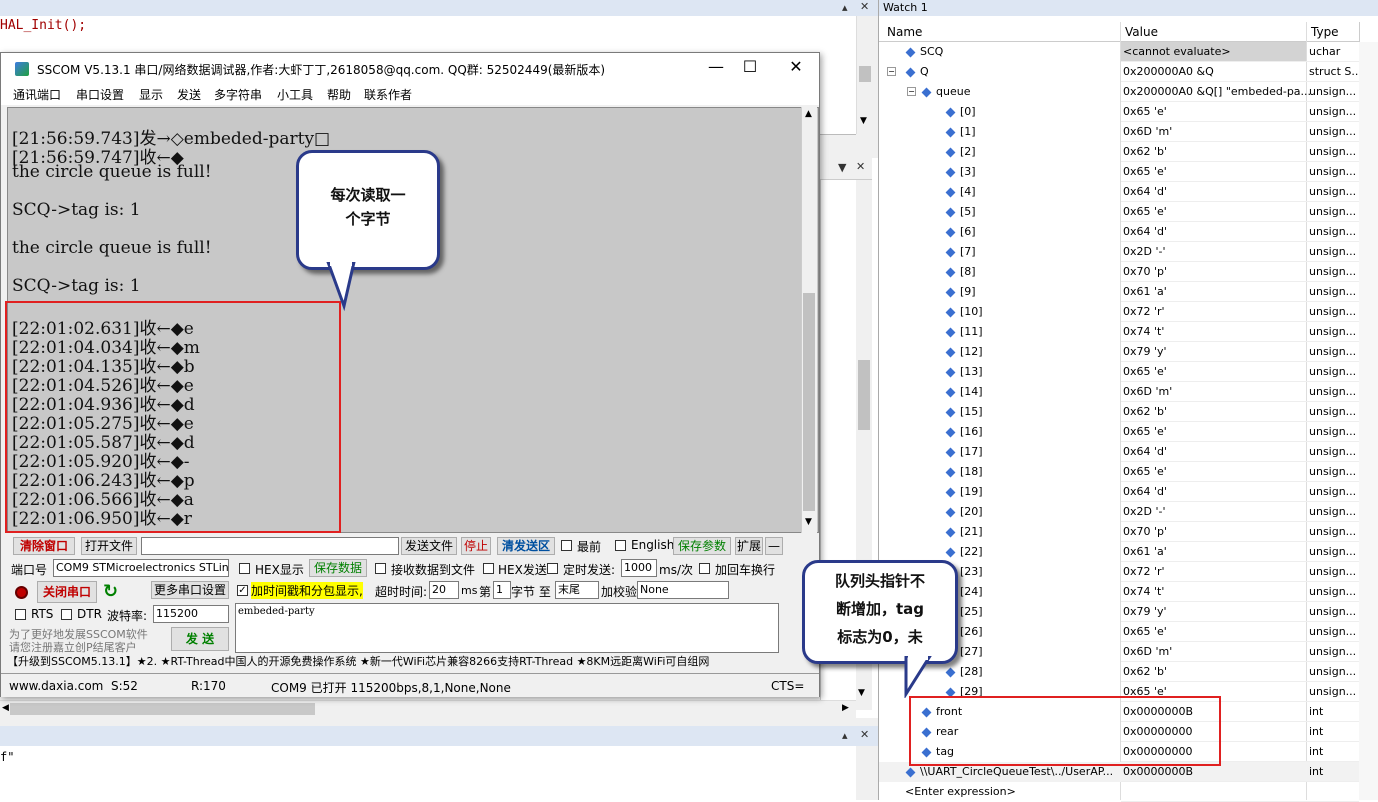 This screenshot has height=802, width=1378. Describe the element at coordinates (1177, 51) in the screenshot. I see `watch-value: <cannot evaluate>` at that location.